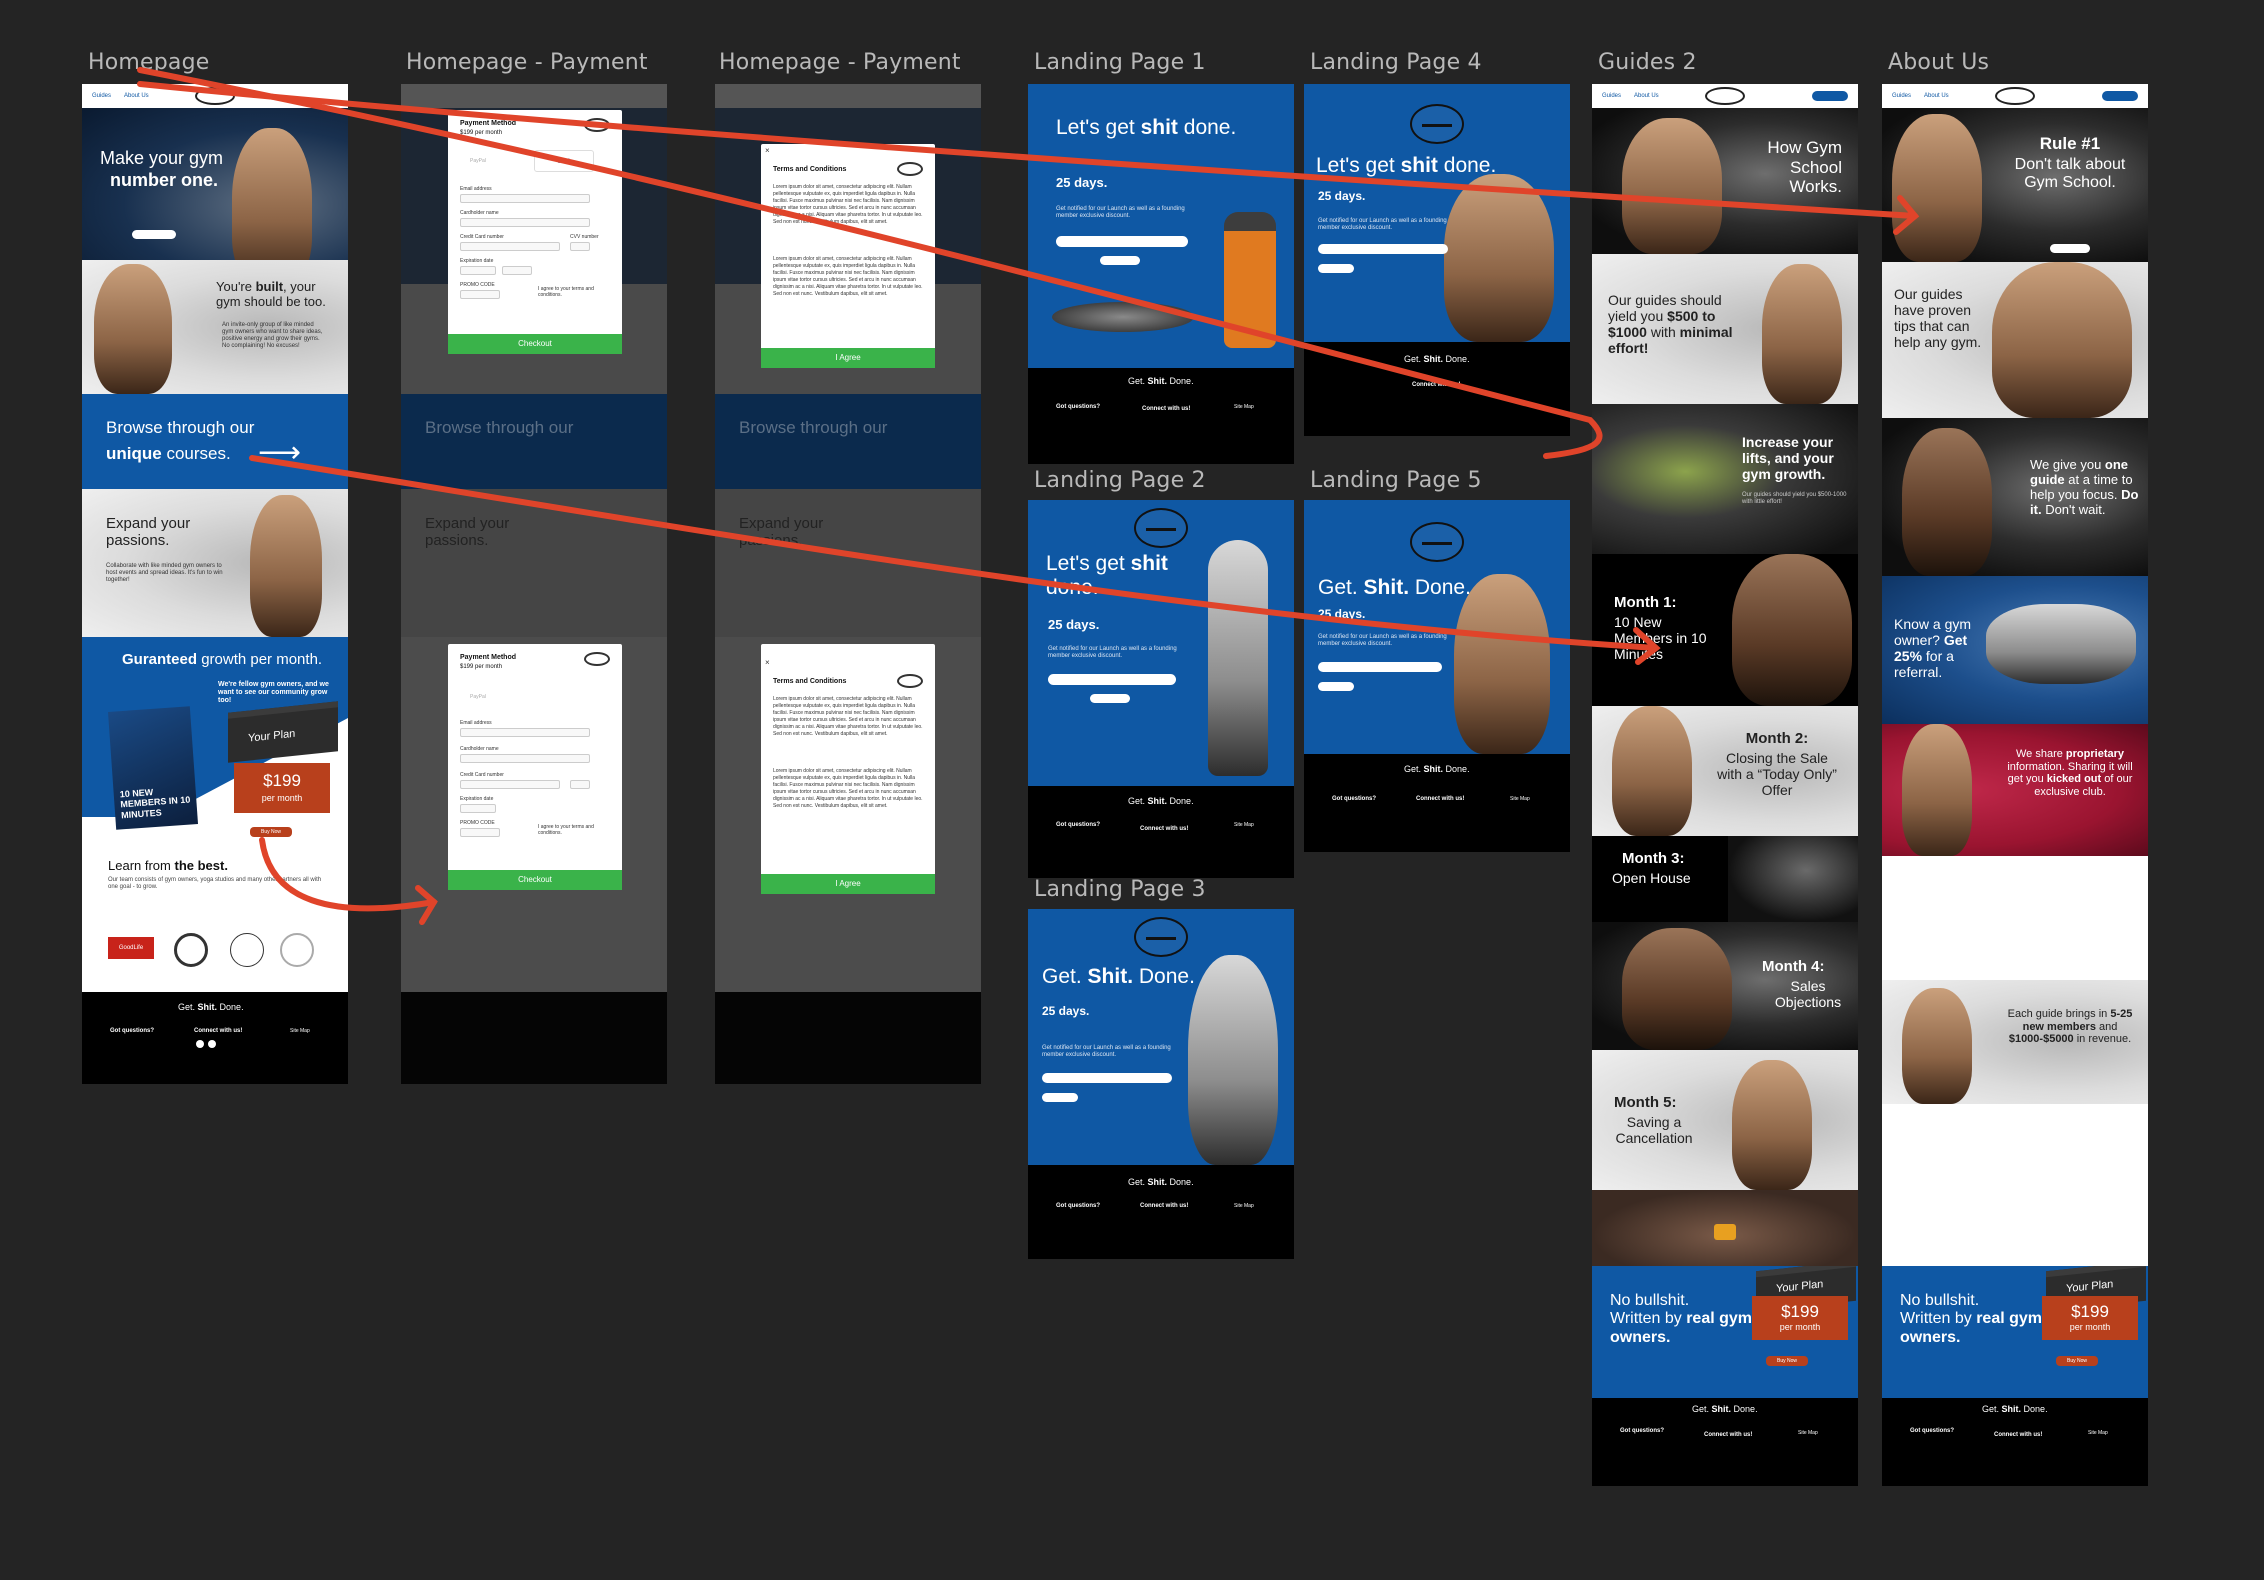  Describe the element at coordinates (1777, 738) in the screenshot. I see `month-2-label: Month 2:` at that location.